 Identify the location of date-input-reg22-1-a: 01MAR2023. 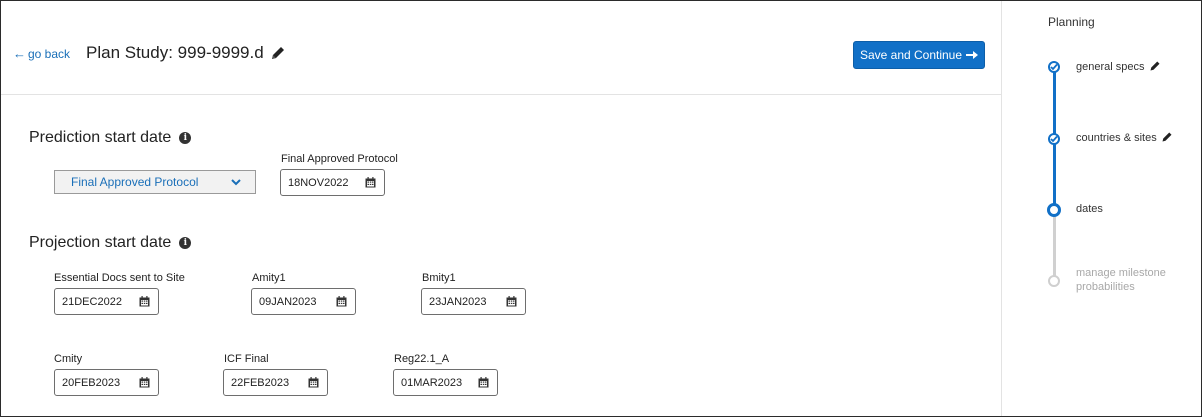
(445, 382).